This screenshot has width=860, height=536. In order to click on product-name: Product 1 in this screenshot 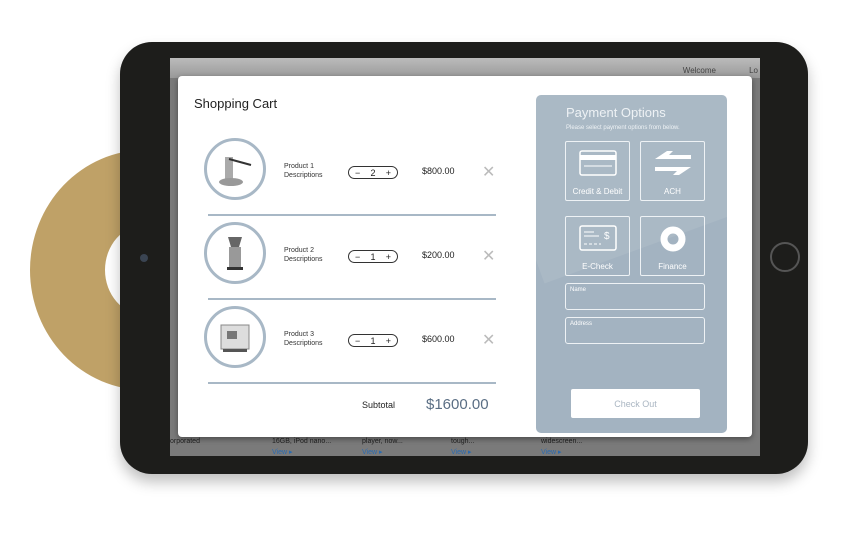, I will do `click(299, 166)`.